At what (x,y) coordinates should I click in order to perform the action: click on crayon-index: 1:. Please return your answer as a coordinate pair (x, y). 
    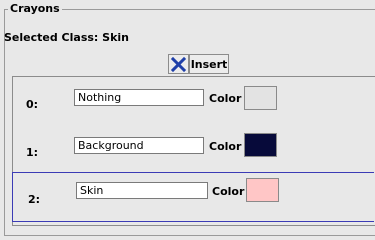
    Looking at the image, I should click on (32, 152).